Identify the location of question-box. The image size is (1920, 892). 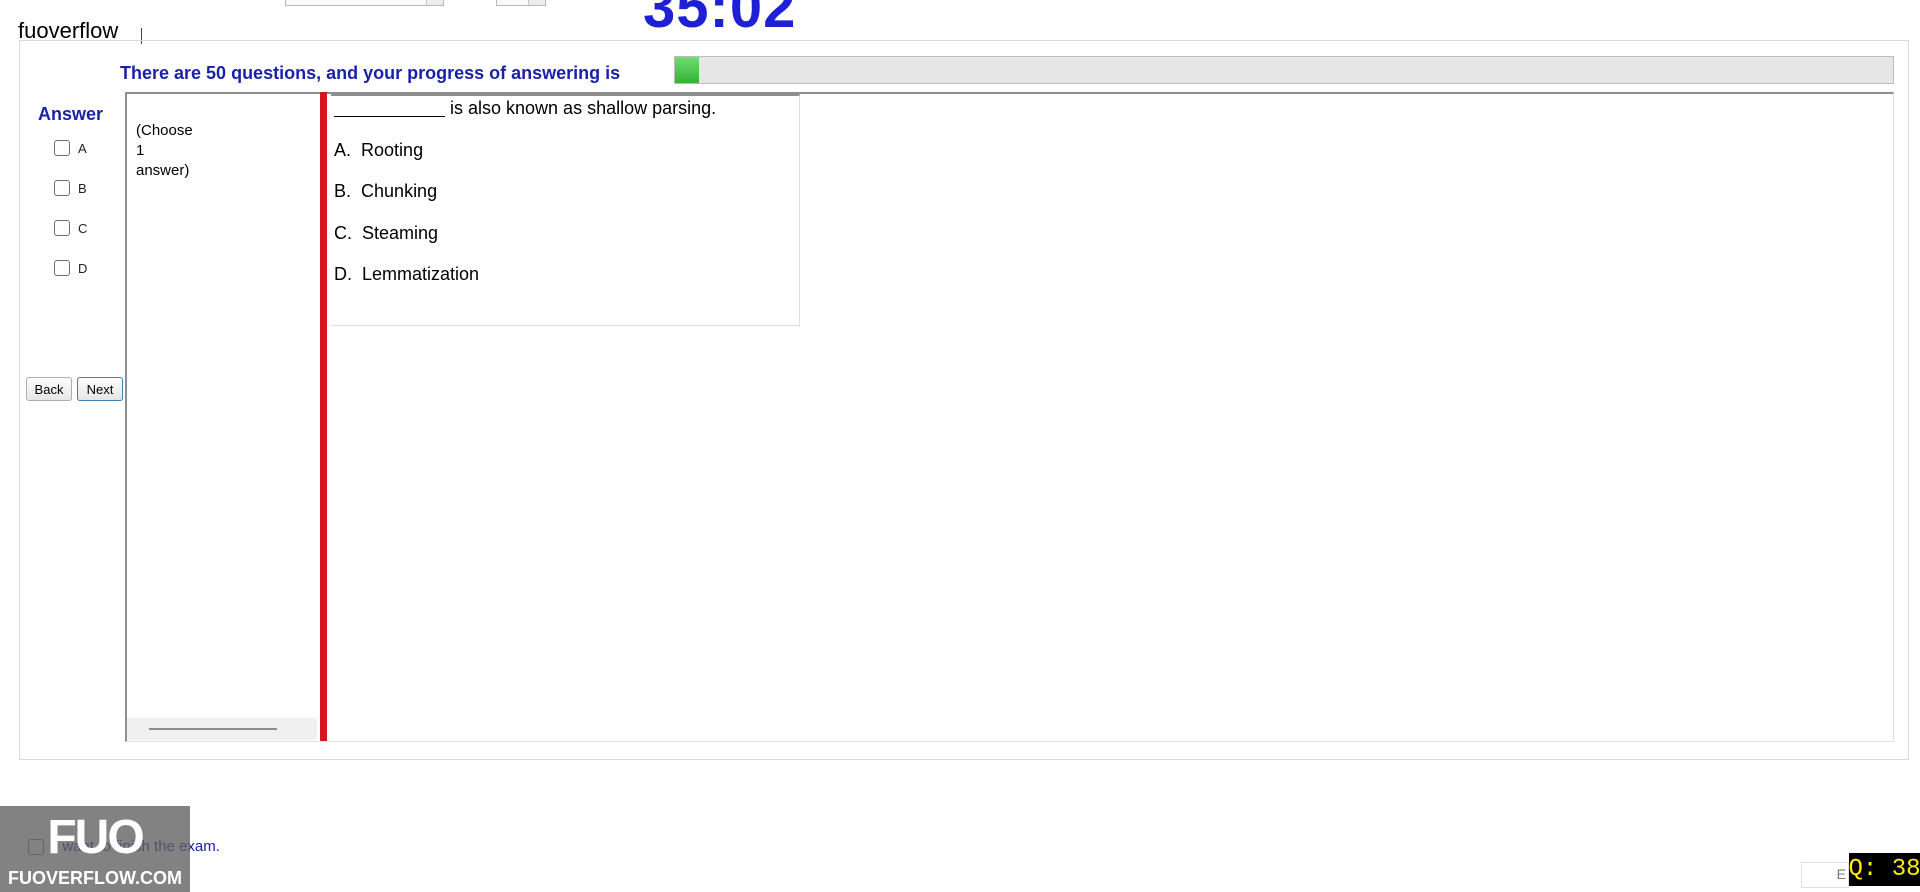
(565, 210).